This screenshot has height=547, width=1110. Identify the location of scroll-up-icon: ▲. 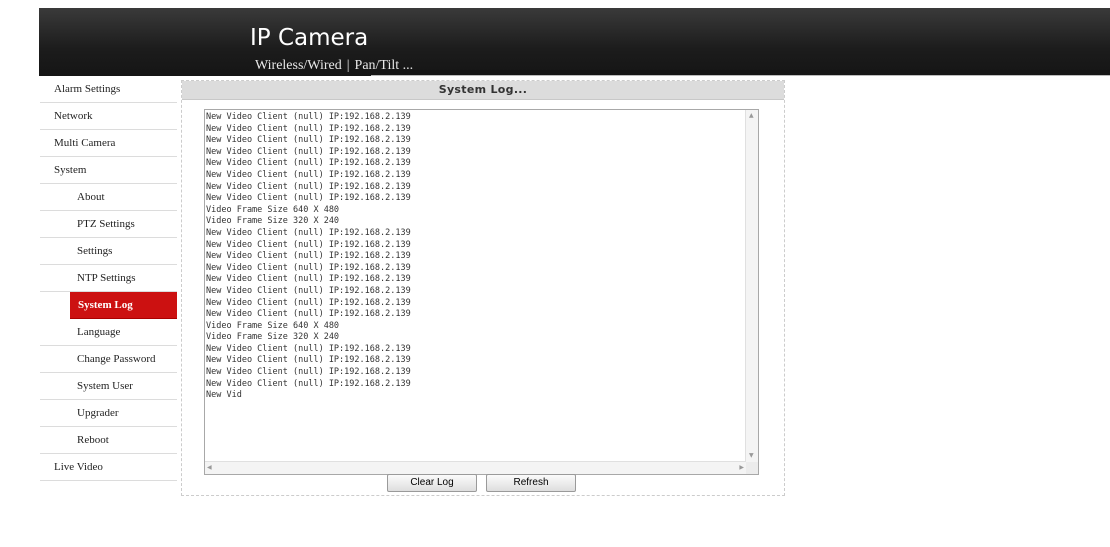
(751, 116).